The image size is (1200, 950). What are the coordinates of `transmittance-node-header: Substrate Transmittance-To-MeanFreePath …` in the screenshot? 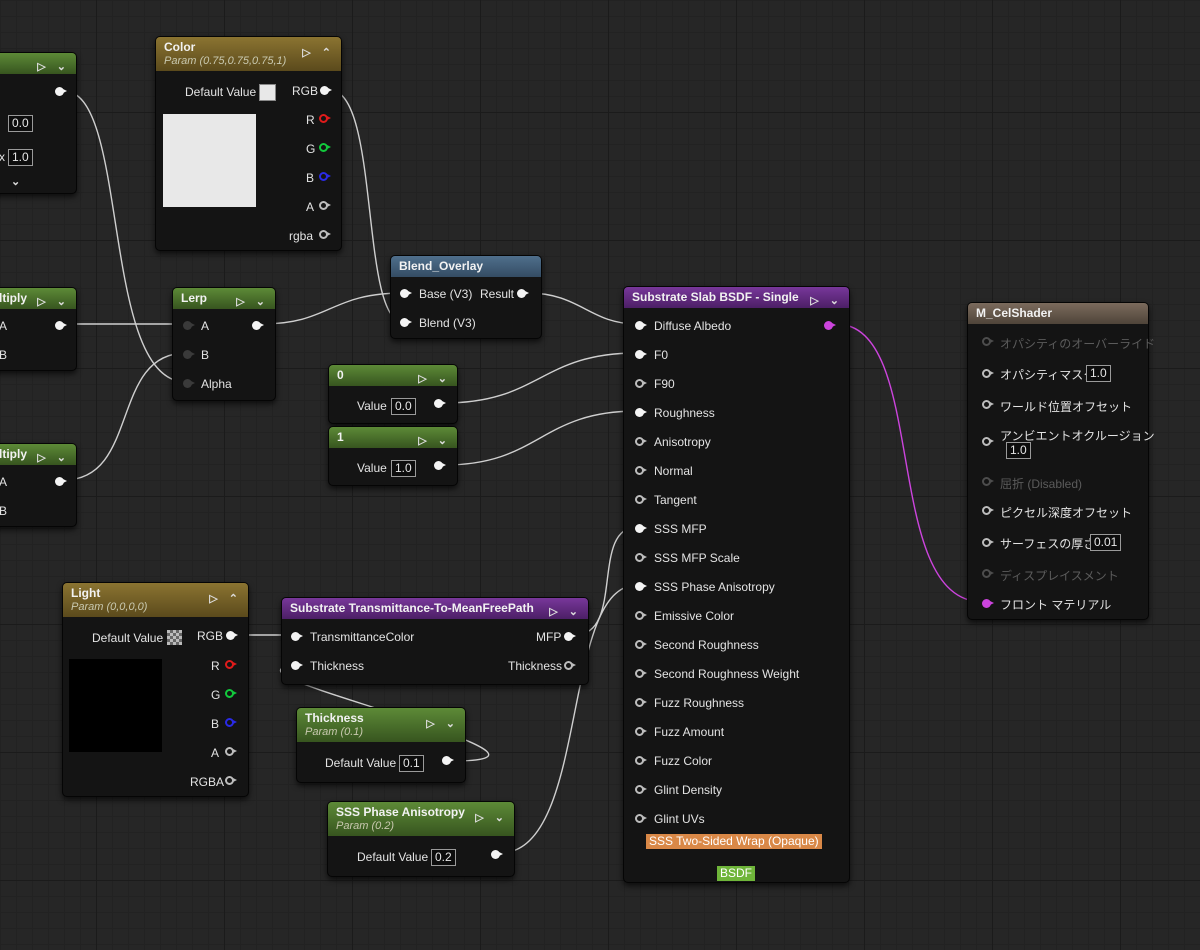 It's located at (435, 608).